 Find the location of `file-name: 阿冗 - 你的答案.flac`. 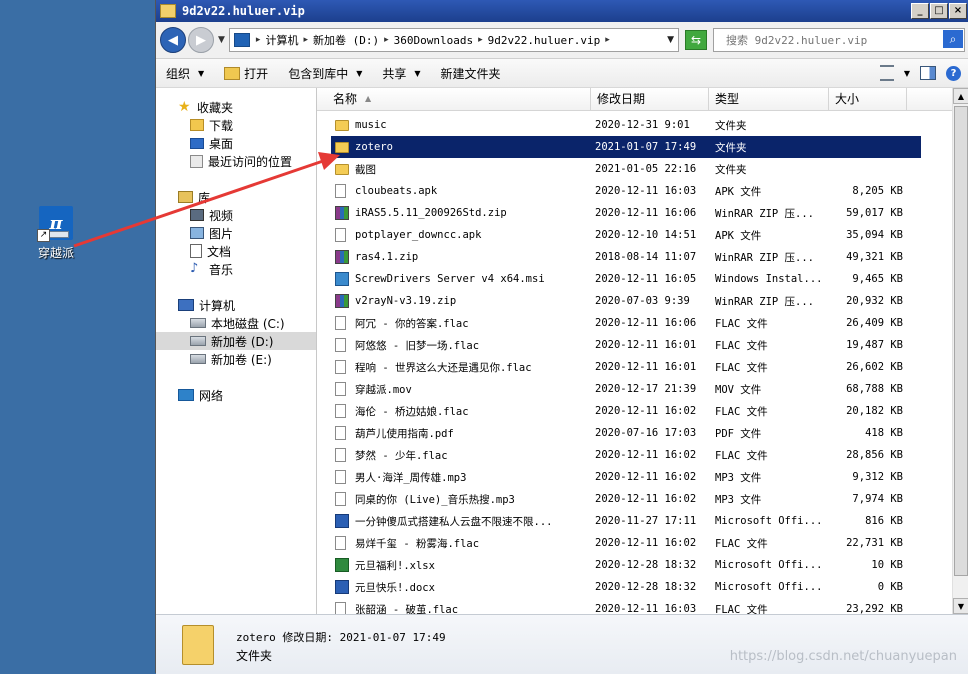

file-name: 阿冗 - 你的答案.flac is located at coordinates (412, 323).